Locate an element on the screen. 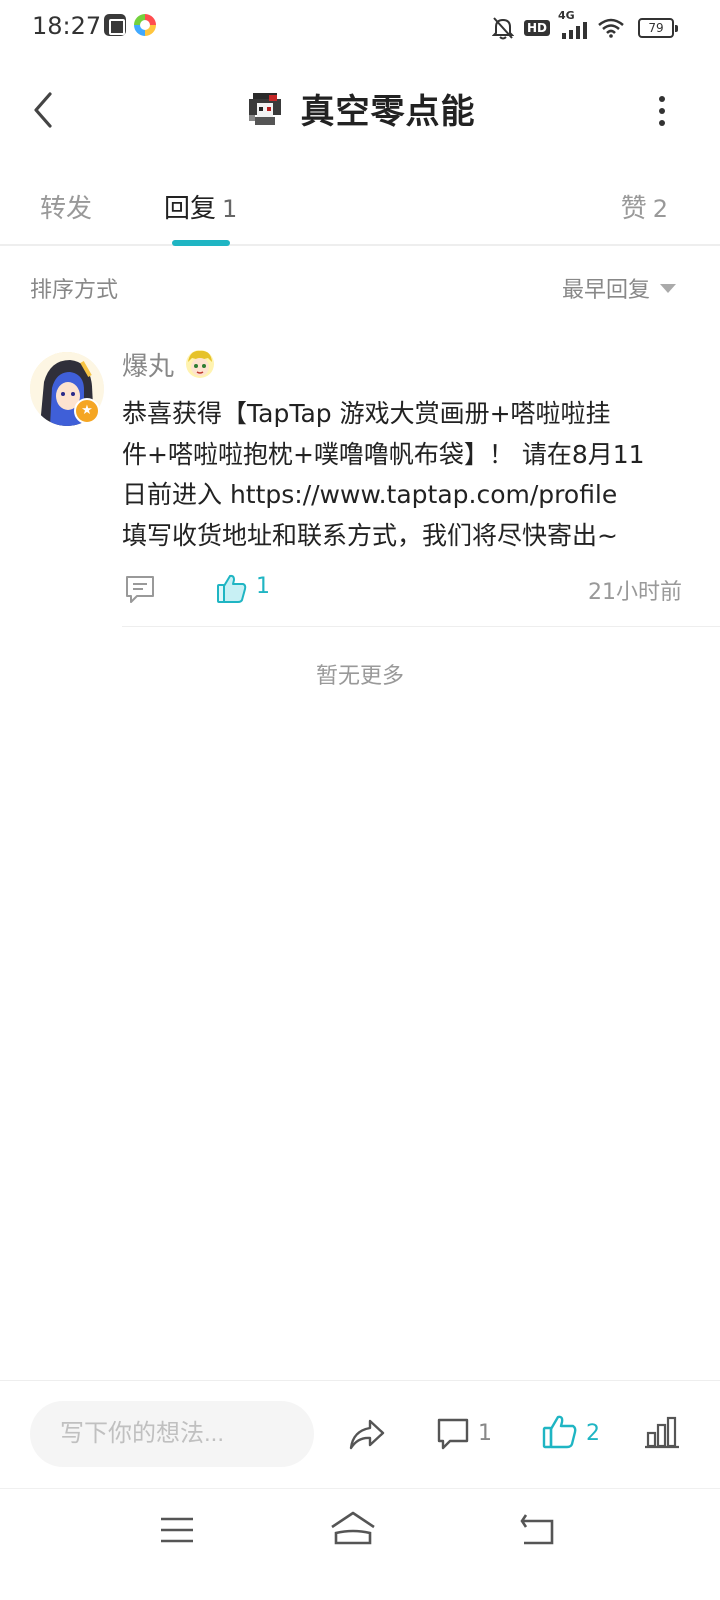  status-bar: 18:27 HD 4G 79 is located at coordinates (360, 28).